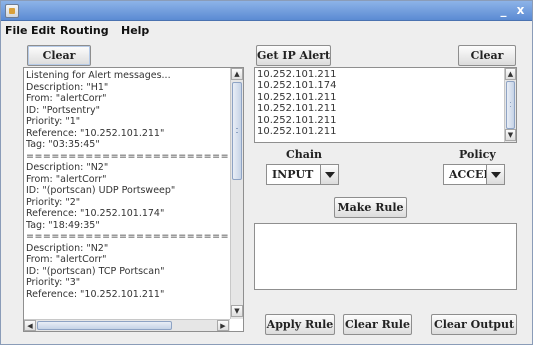 Image resolution: width=533 pixels, height=345 pixels. I want to click on log-line: ID: "(portscan) TCP Portscan", so click(95, 271).